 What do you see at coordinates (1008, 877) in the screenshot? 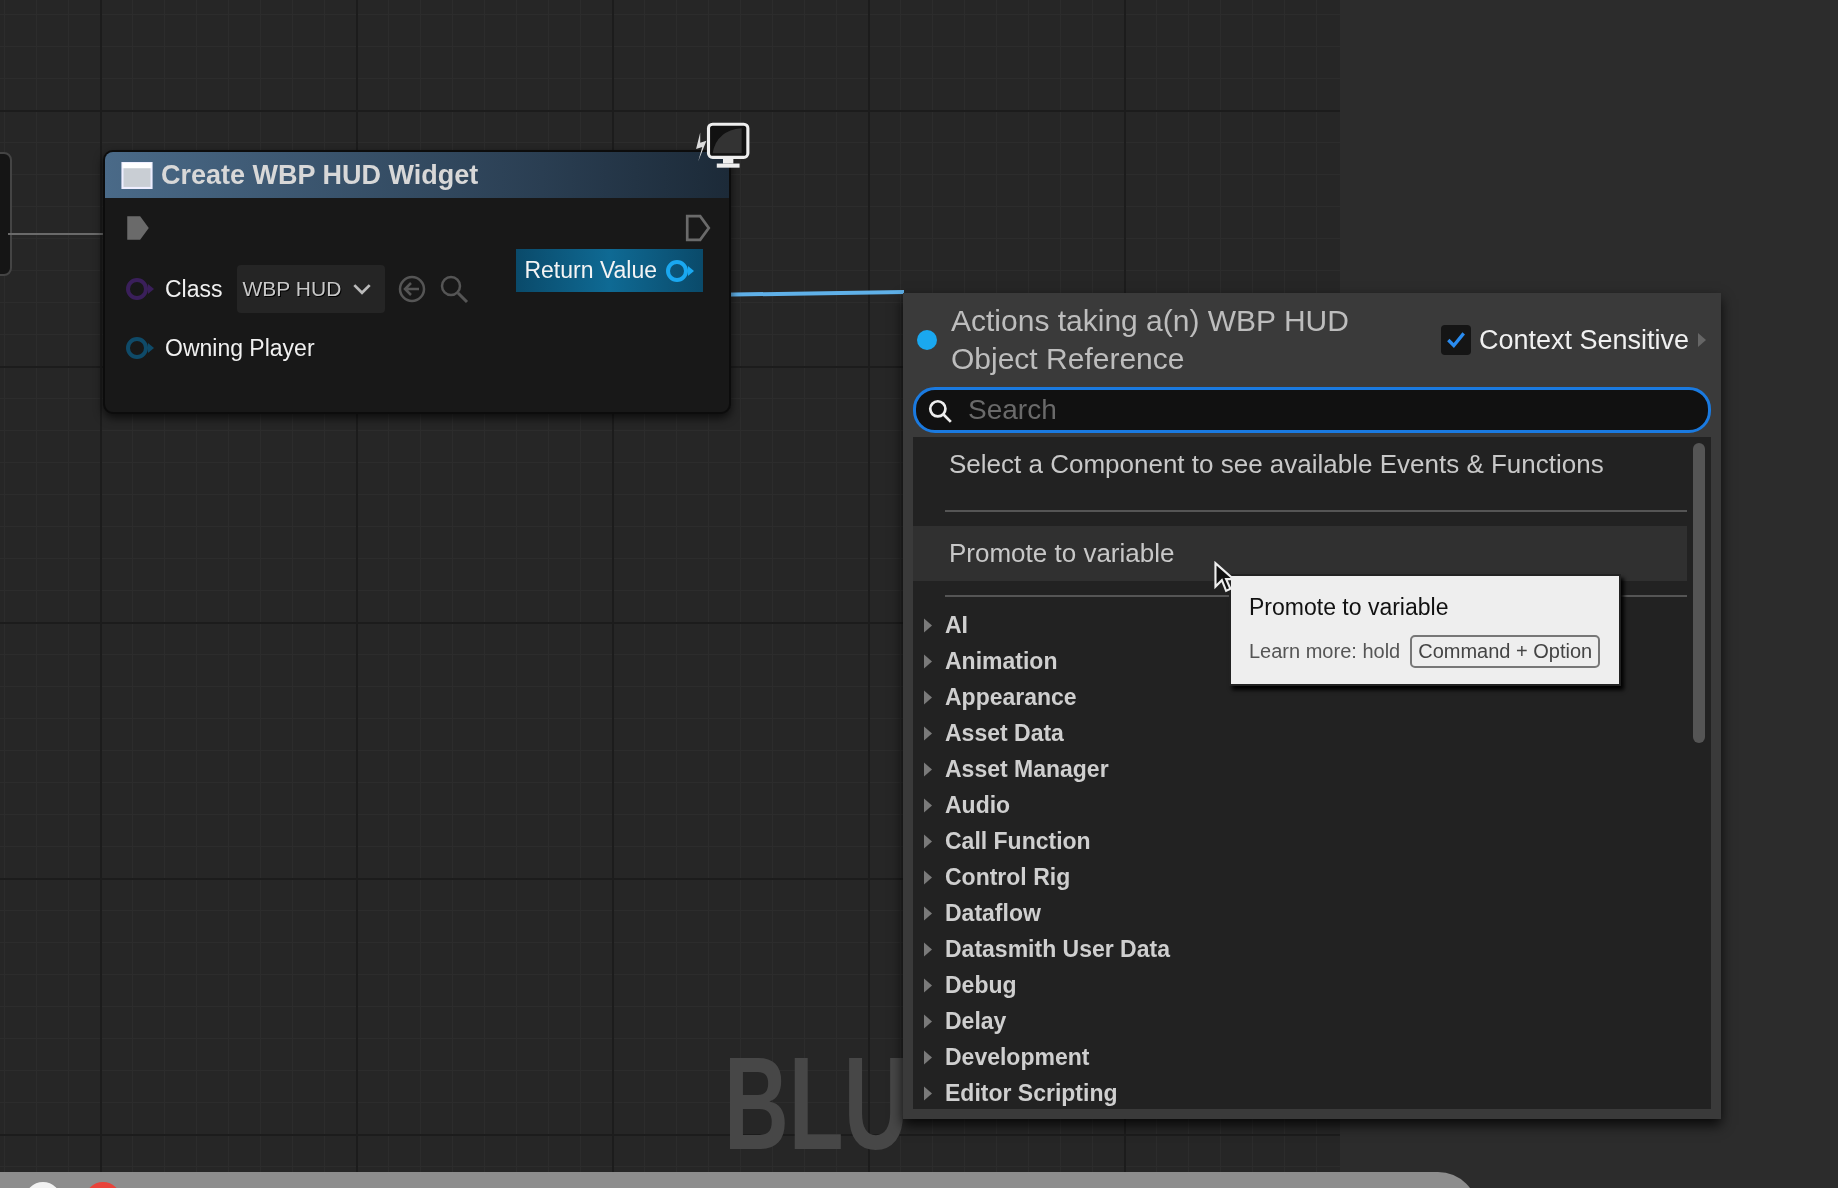
I see `category-item: Control Rig` at bounding box center [1008, 877].